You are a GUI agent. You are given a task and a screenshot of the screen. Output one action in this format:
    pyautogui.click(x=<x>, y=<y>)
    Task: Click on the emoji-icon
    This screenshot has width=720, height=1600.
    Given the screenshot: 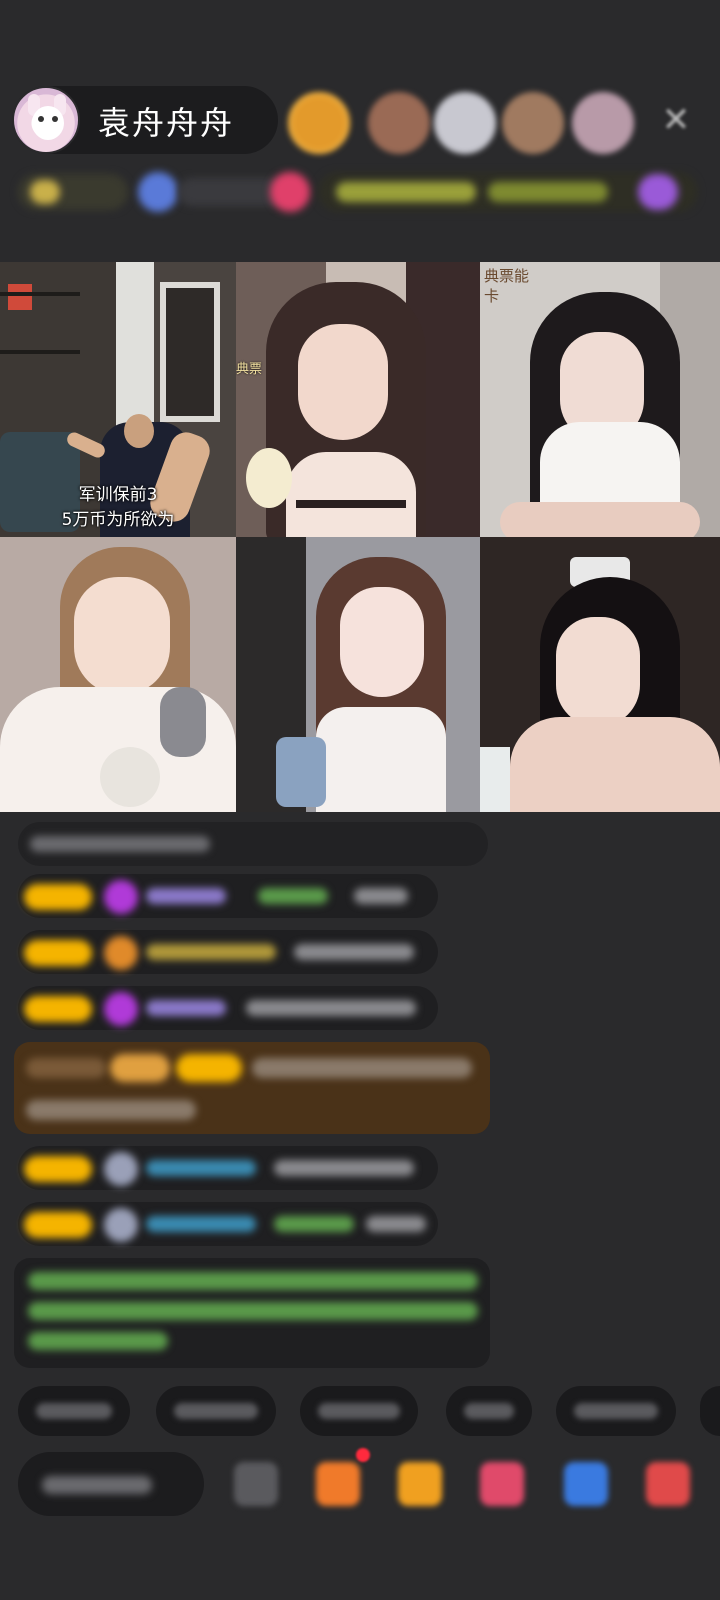 What is the action you would take?
    pyautogui.click(x=256, y=1484)
    